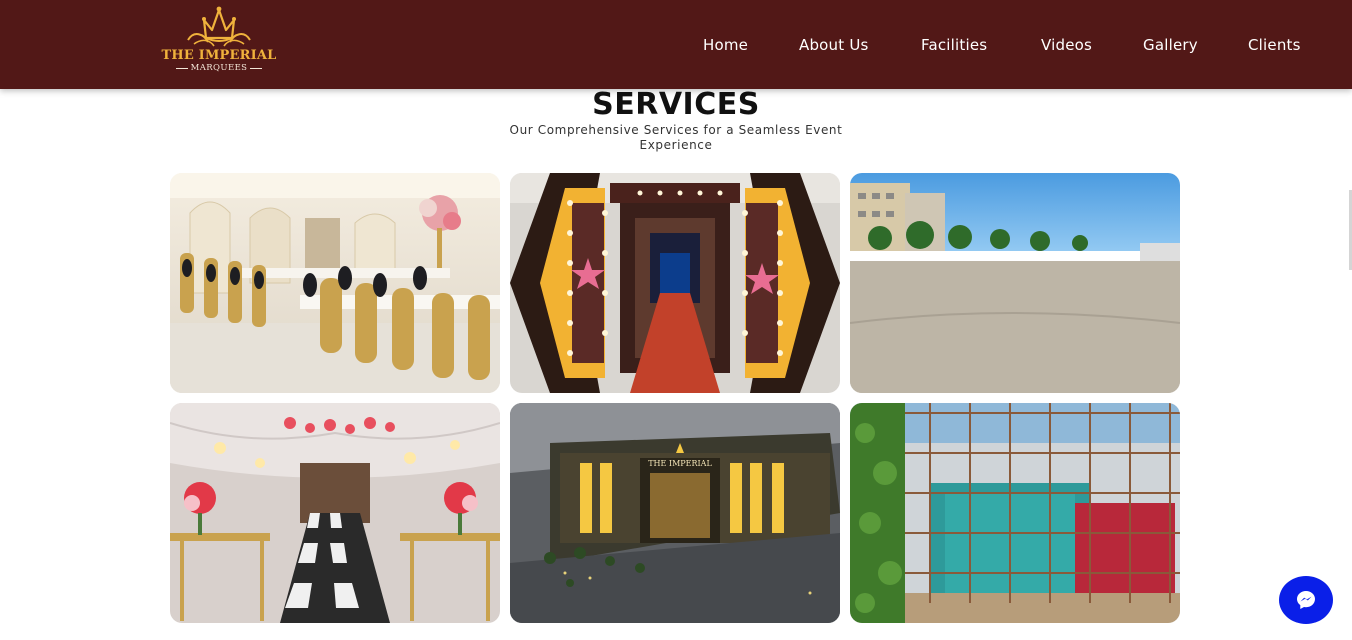 Image resolution: width=1352 pixels, height=640 pixels. What do you see at coordinates (954, 45) in the screenshot?
I see `nav-facilities: Facilities` at bounding box center [954, 45].